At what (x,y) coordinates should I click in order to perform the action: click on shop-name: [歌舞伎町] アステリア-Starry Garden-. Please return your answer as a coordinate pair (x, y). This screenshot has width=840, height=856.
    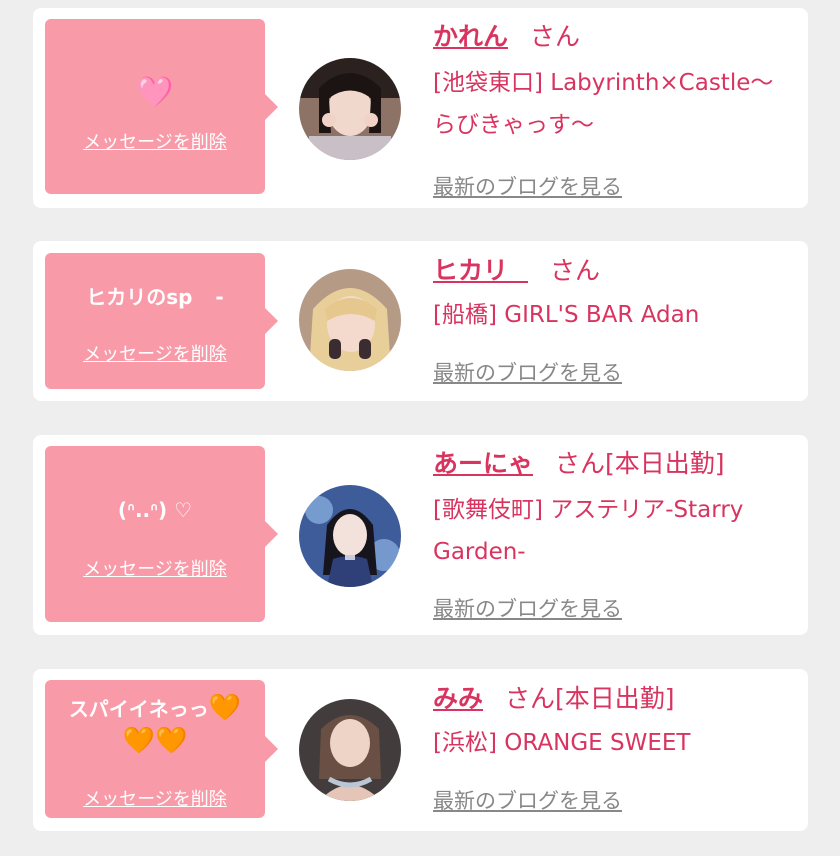
    Looking at the image, I should click on (588, 531).